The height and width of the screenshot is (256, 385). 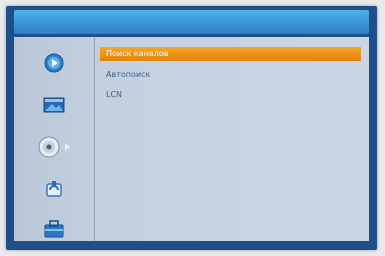 I want to click on menu-item-auto-search: Автопоиск, so click(x=230, y=75).